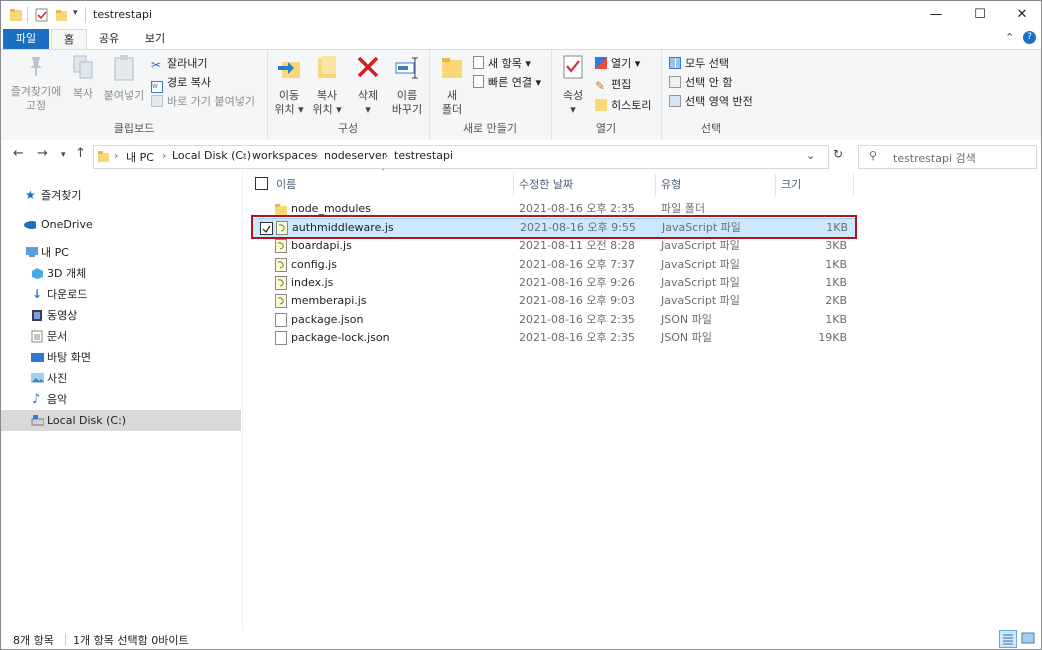 This screenshot has height=650, width=1042. What do you see at coordinates (286, 184) in the screenshot?
I see `column-header-name: 이름` at bounding box center [286, 184].